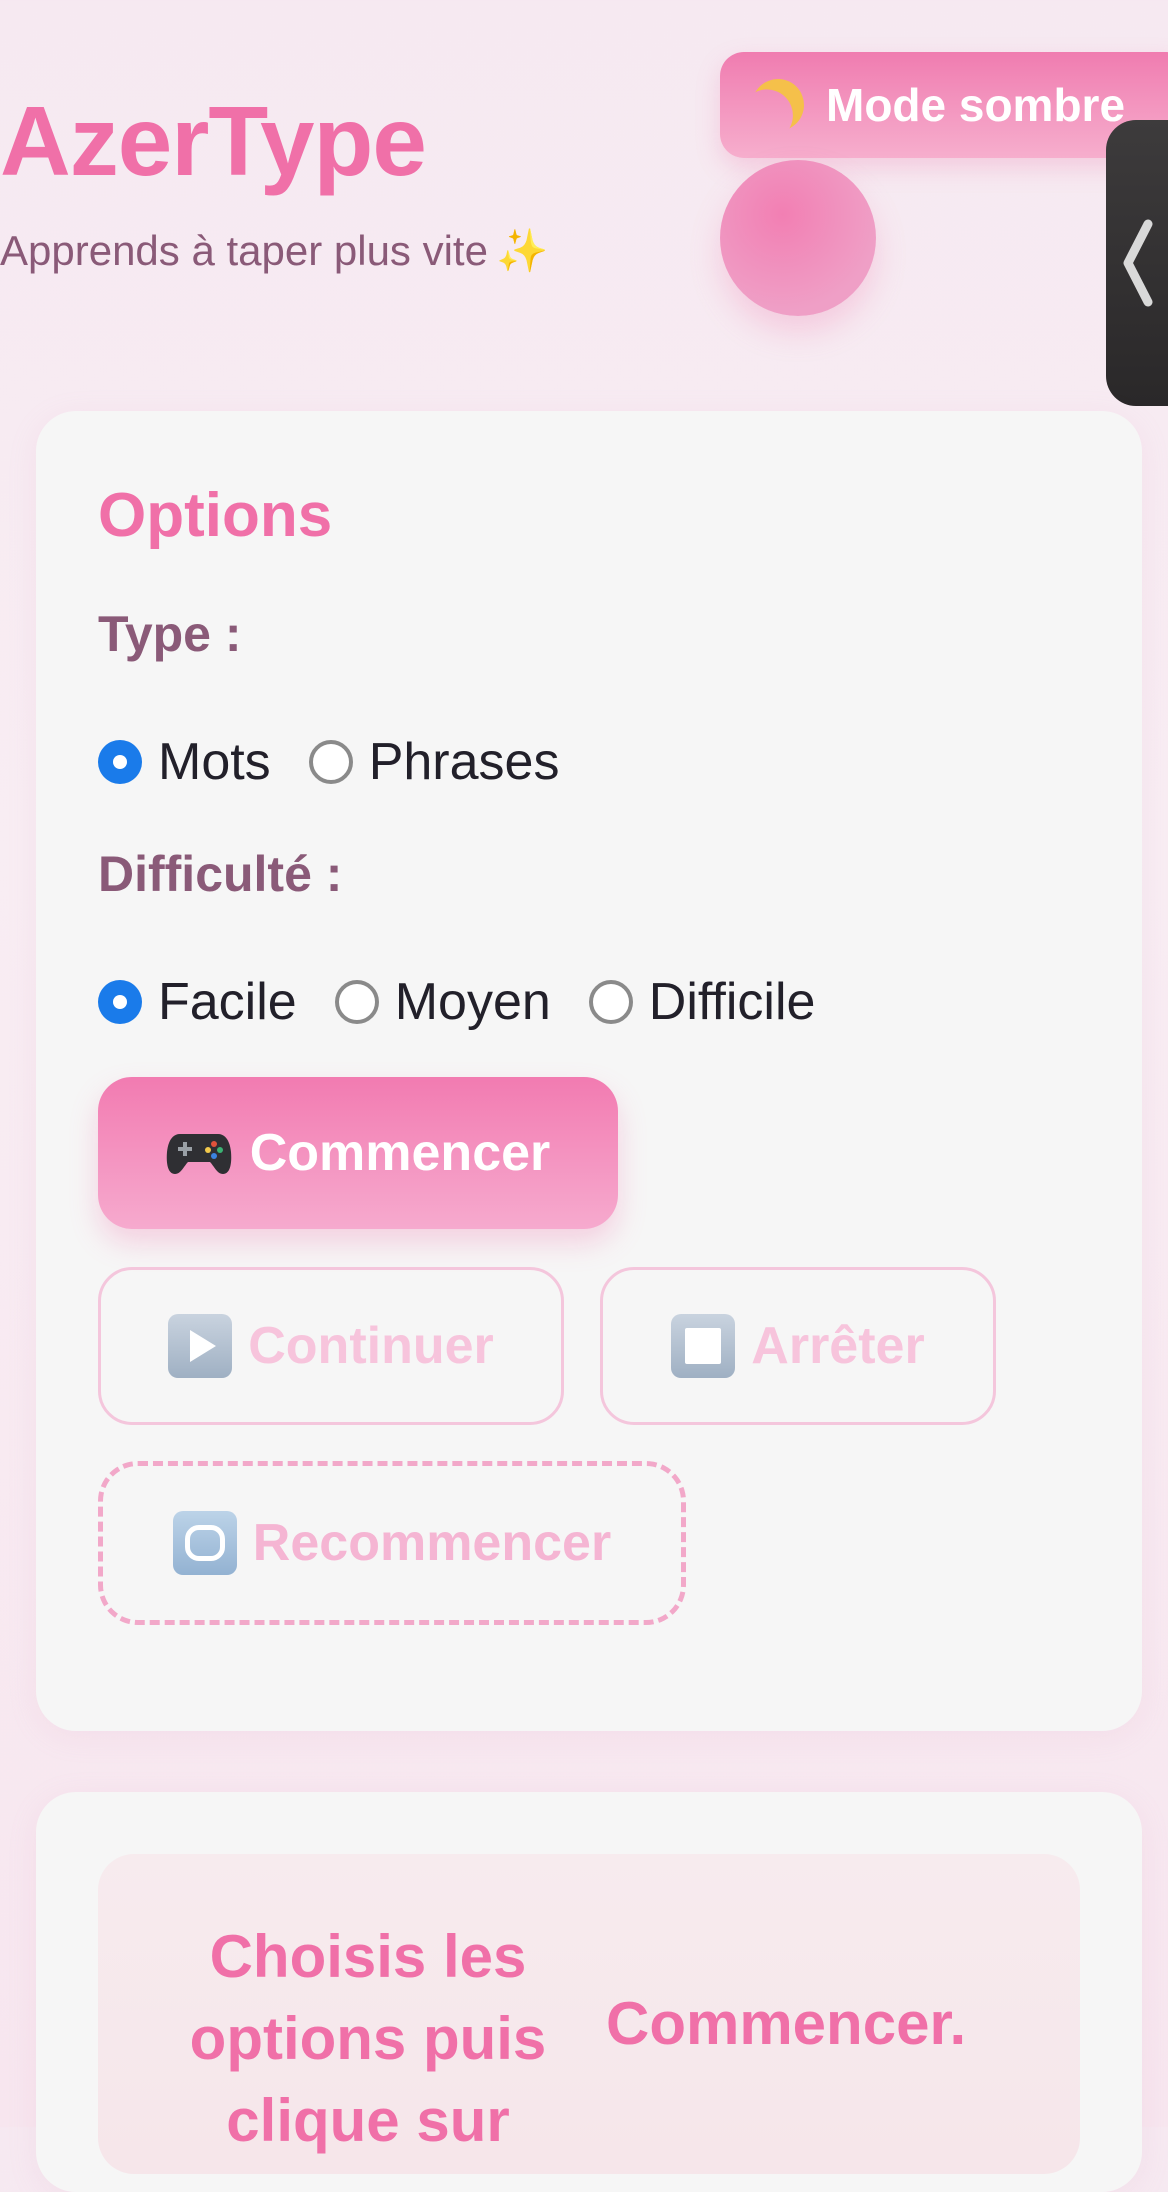 The height and width of the screenshot is (2192, 1168). I want to click on restart-label: Recommencer, so click(432, 1543).